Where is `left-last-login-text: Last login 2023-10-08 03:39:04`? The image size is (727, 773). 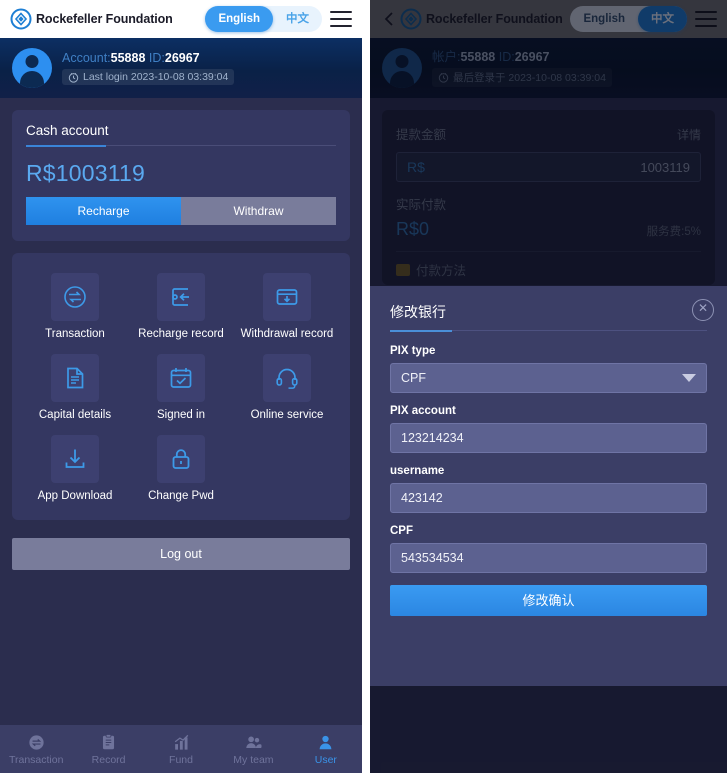 left-last-login-text: Last login 2023-10-08 03:39:04 is located at coordinates (156, 77).